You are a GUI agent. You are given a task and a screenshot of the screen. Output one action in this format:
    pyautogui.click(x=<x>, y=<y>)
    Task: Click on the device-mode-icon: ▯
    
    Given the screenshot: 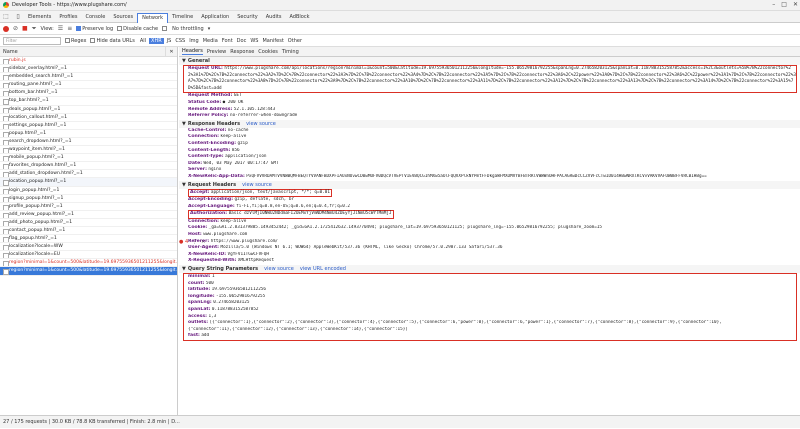 What is the action you would take?
    pyautogui.click(x=18, y=17)
    